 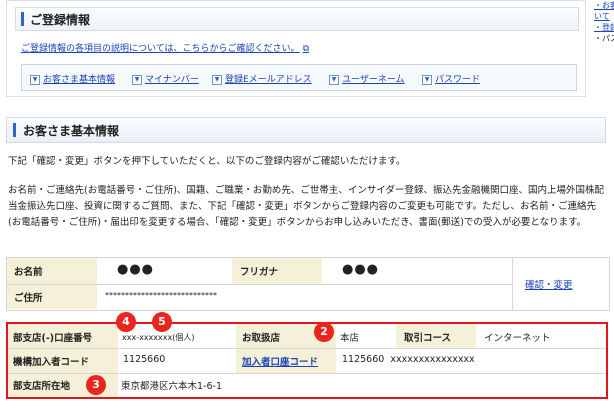 What do you see at coordinates (60, 20) in the screenshot?
I see `registration-title: ご登録情報` at bounding box center [60, 20].